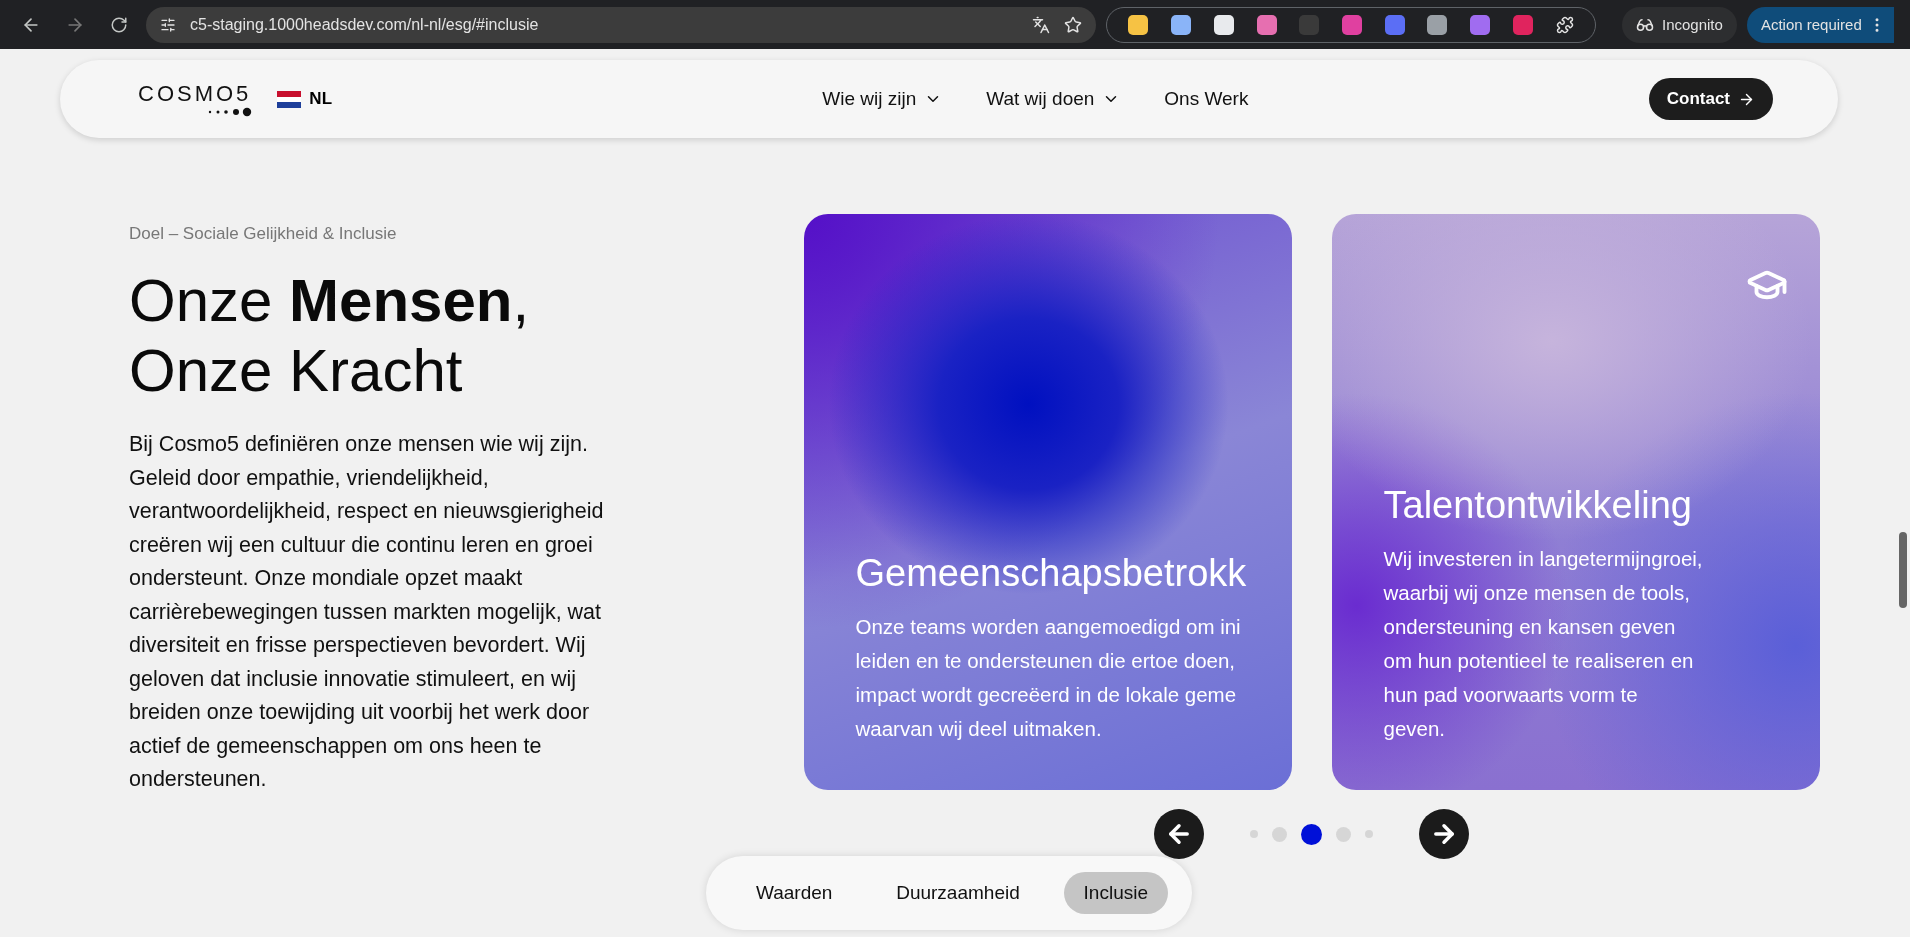 The image size is (1910, 937). What do you see at coordinates (621, 24) in the screenshot?
I see `address-bar: c5-staging.1000headsdev.com/nl-nl/esg/#inclusie` at bounding box center [621, 24].